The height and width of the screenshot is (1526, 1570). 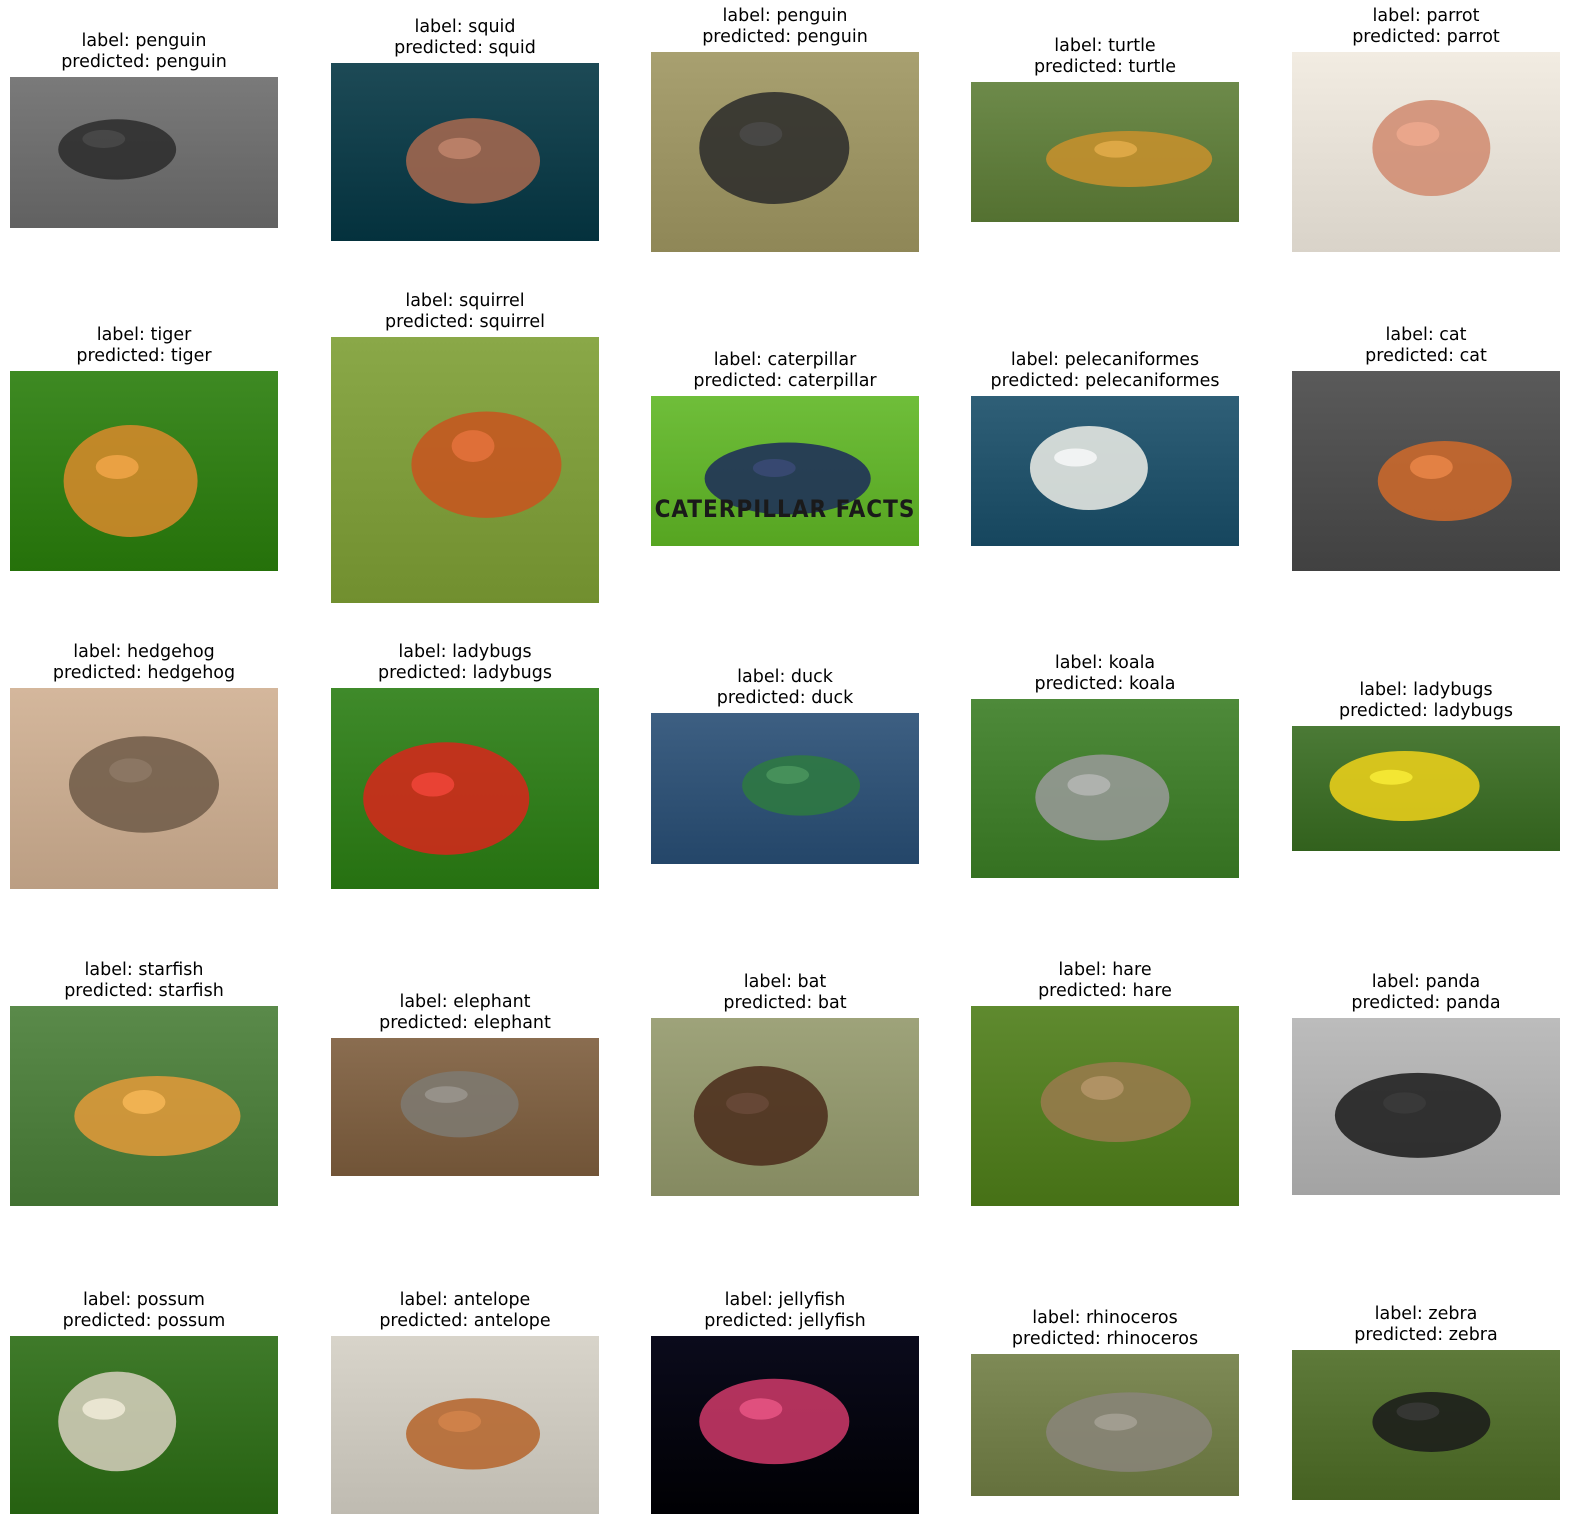 I want to click on prediction-cell: label: ladybugs predicted: ladybugs, so click(x=465, y=765).